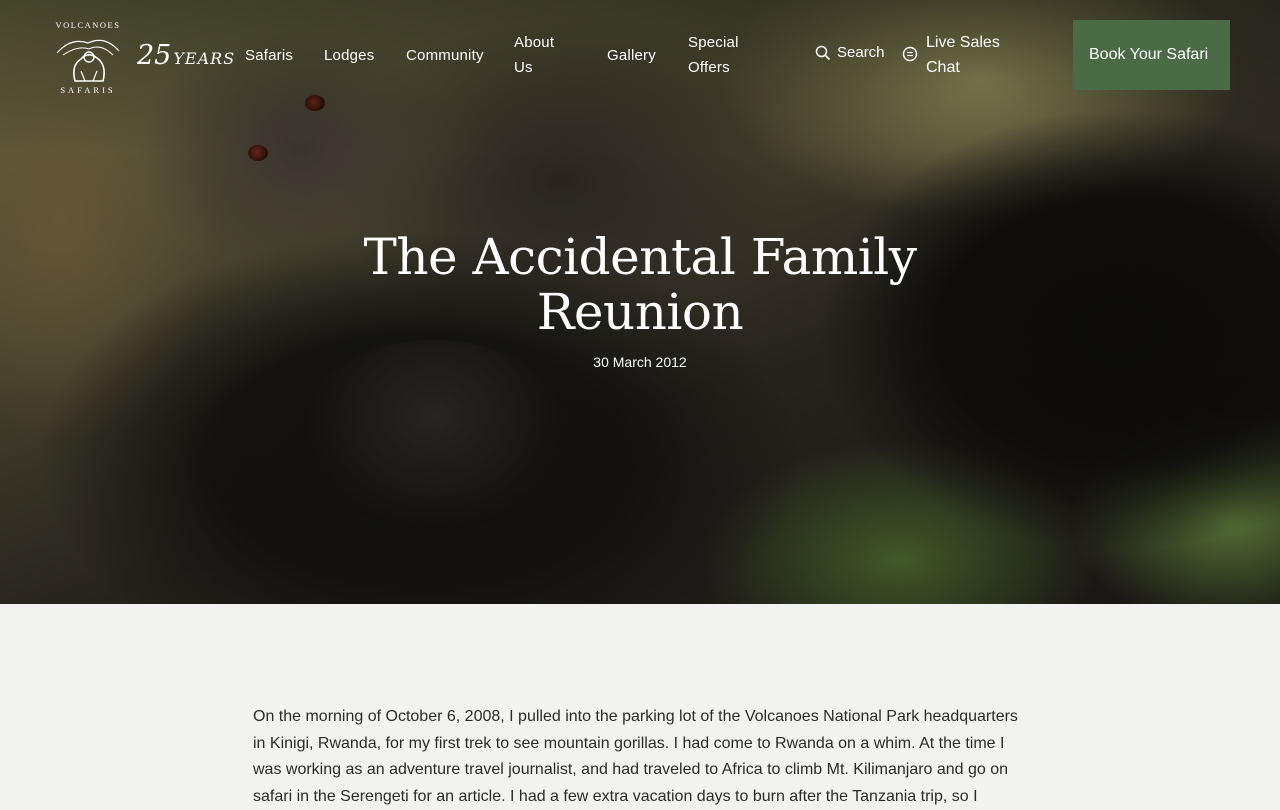  Describe the element at coordinates (640, 362) in the screenshot. I see `post-date: 30 March 2012` at that location.